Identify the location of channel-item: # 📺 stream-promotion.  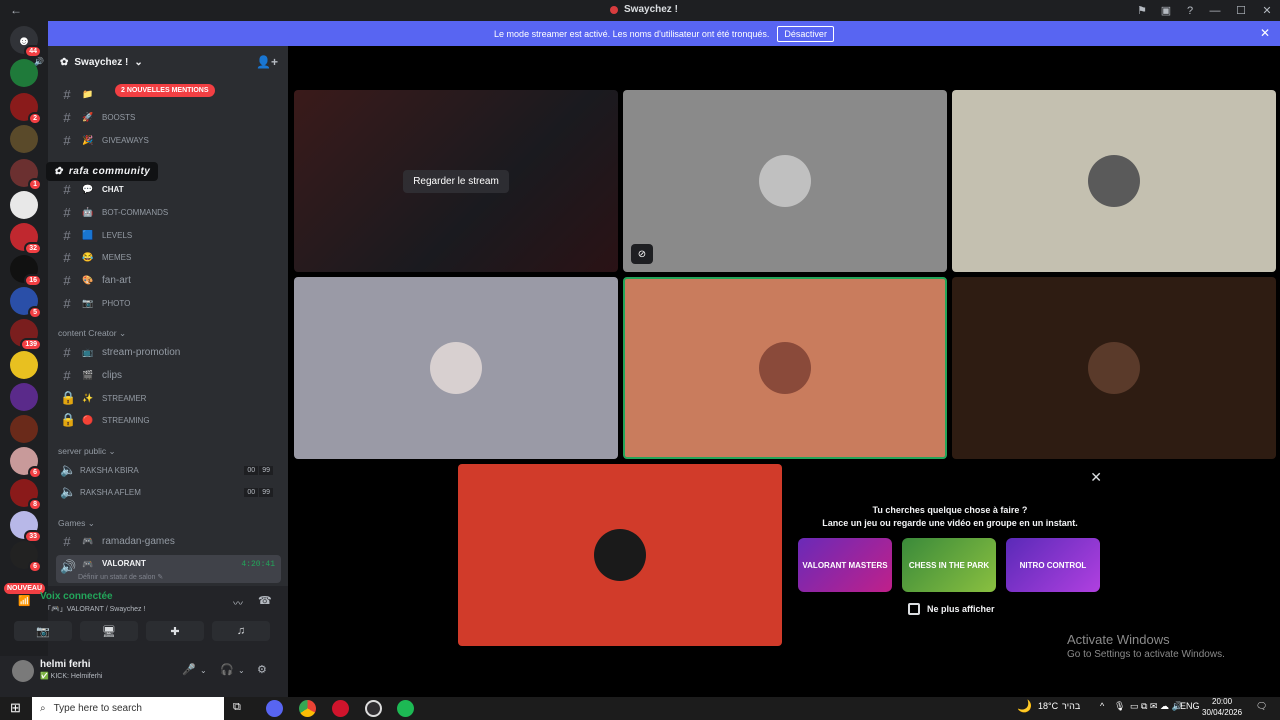
(168, 352).